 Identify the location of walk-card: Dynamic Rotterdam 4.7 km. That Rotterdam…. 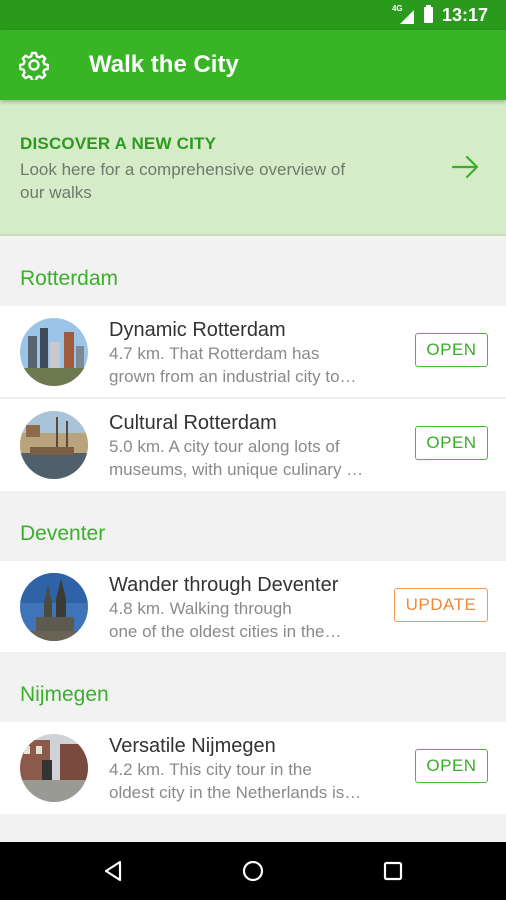
(253, 352).